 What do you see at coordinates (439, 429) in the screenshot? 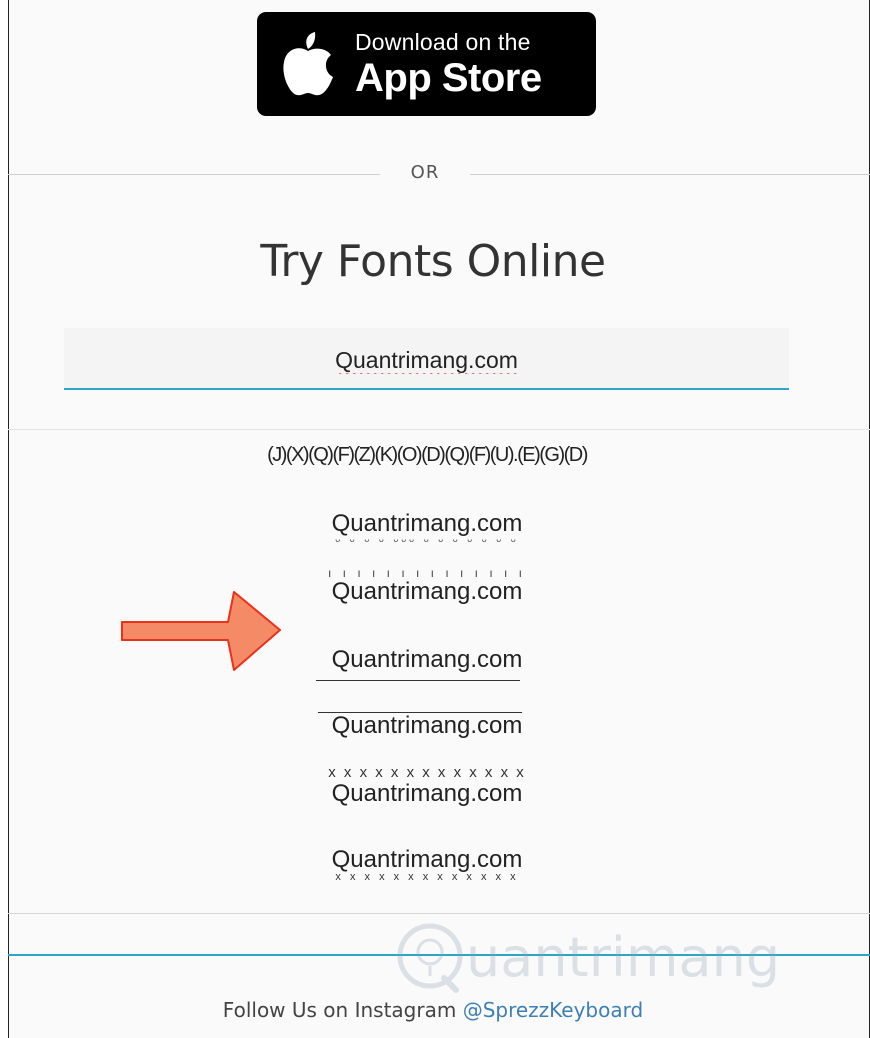
I see `results-top-divider` at bounding box center [439, 429].